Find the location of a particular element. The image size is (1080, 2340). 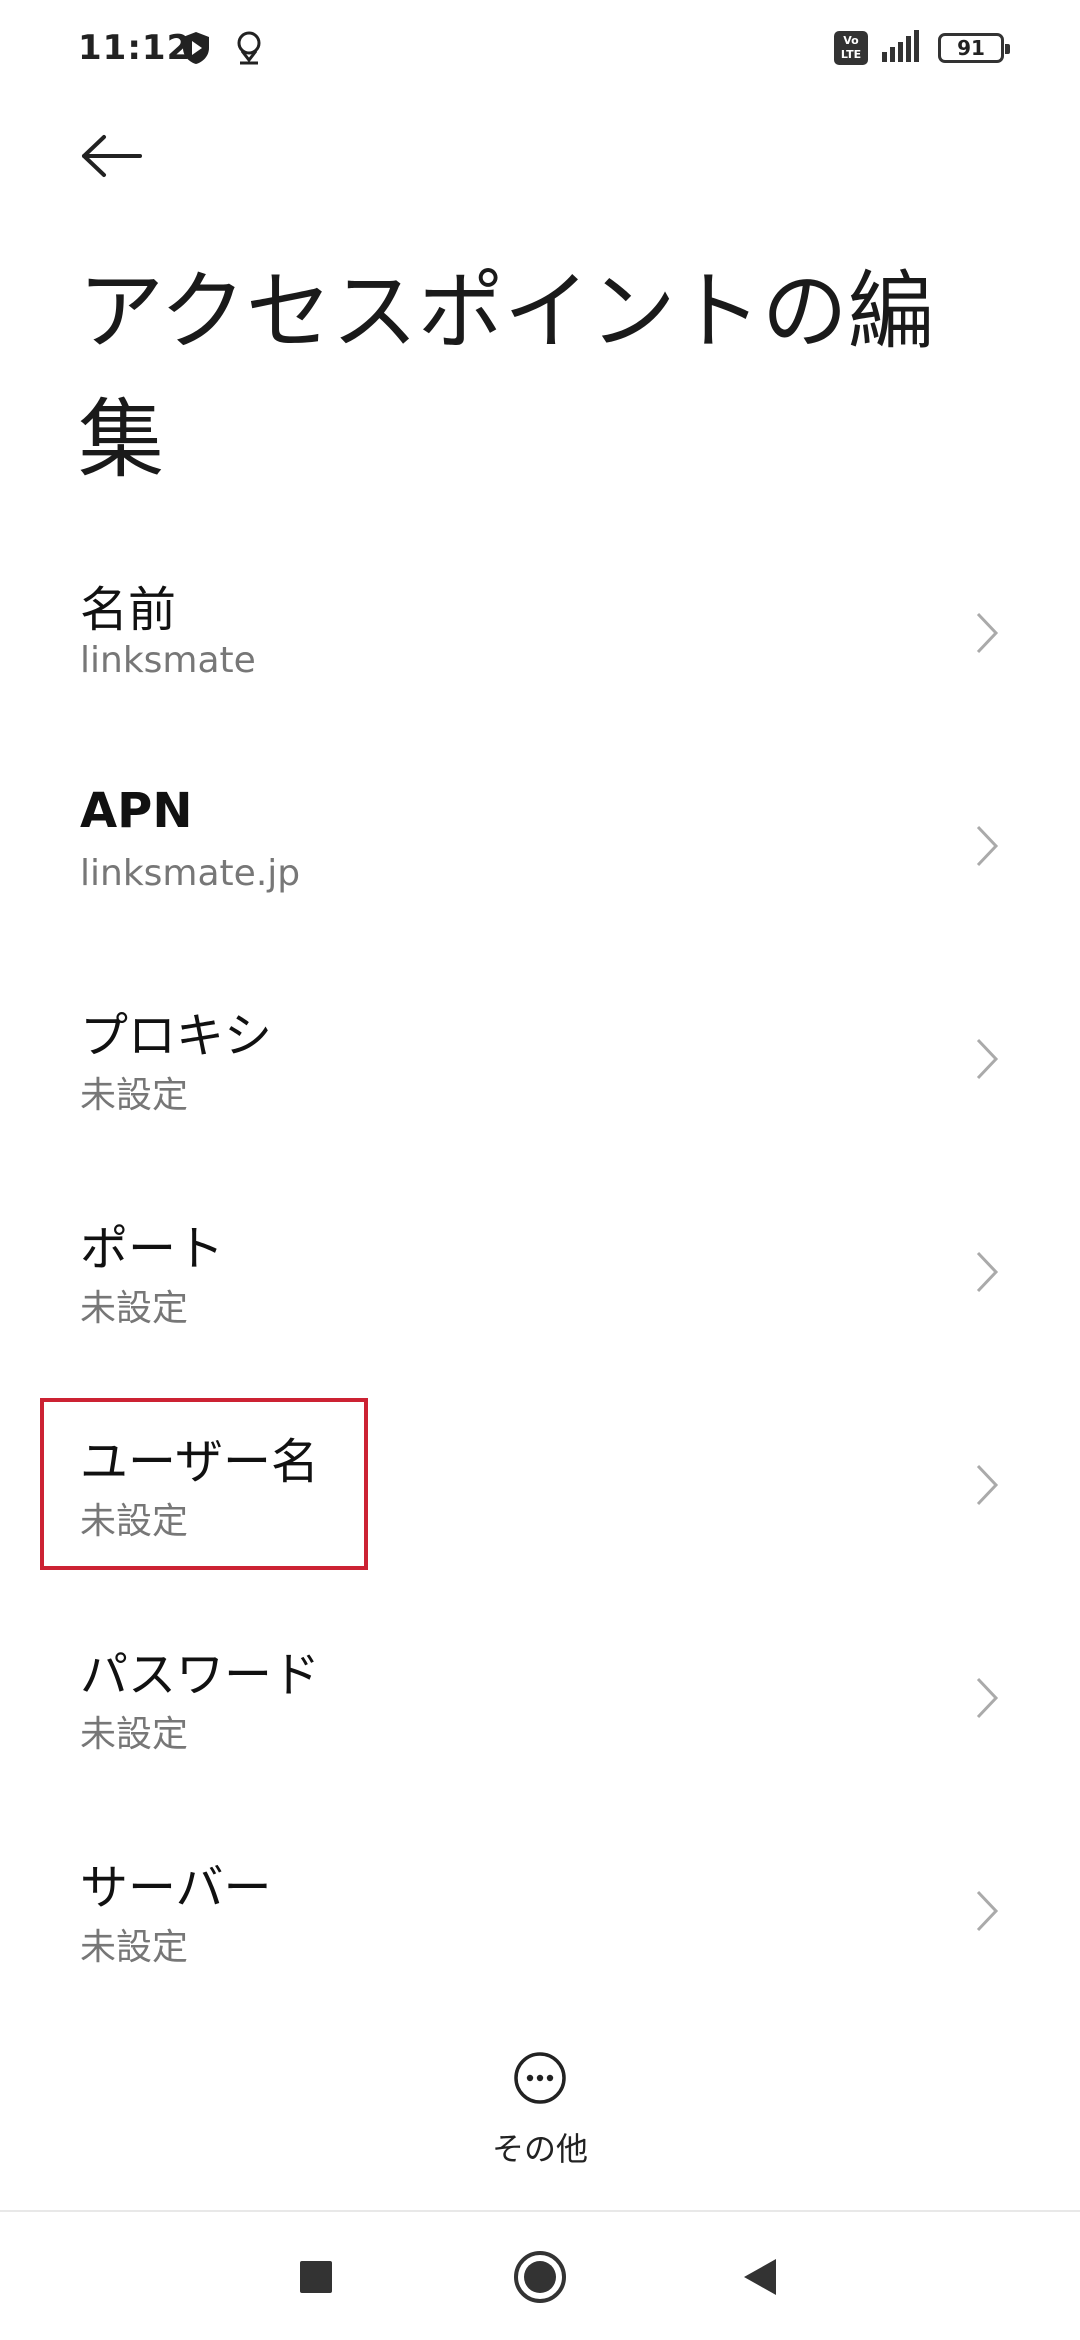

setting-label: プロキシ is located at coordinates (176, 1036).